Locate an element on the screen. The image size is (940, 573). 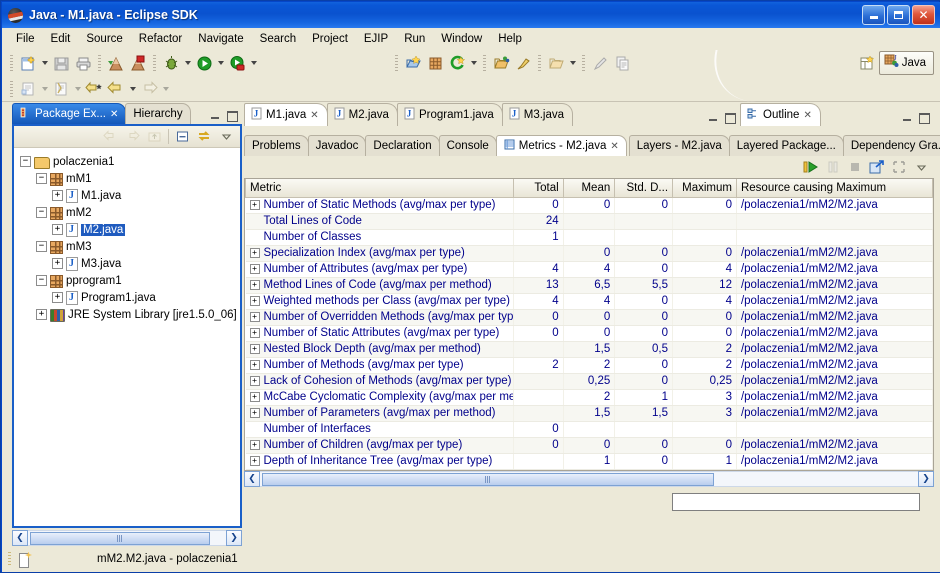
tab-problems: Problems is located at coordinates (276, 145).